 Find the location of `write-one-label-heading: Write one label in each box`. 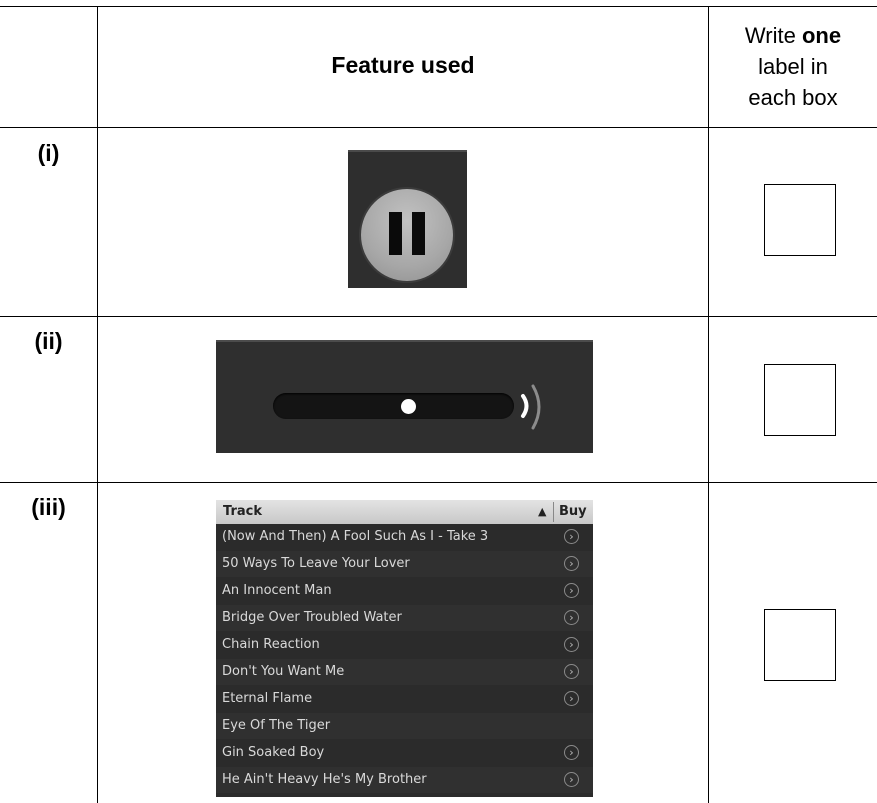

write-one-label-heading: Write one label in each box is located at coordinates (793, 66).